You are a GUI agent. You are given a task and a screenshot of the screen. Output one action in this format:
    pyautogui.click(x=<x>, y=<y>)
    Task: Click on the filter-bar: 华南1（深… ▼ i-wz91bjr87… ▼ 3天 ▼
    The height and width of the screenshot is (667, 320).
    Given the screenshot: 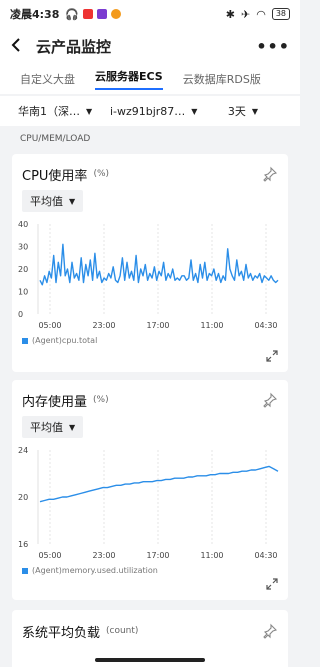 What is the action you would take?
    pyautogui.click(x=150, y=111)
    